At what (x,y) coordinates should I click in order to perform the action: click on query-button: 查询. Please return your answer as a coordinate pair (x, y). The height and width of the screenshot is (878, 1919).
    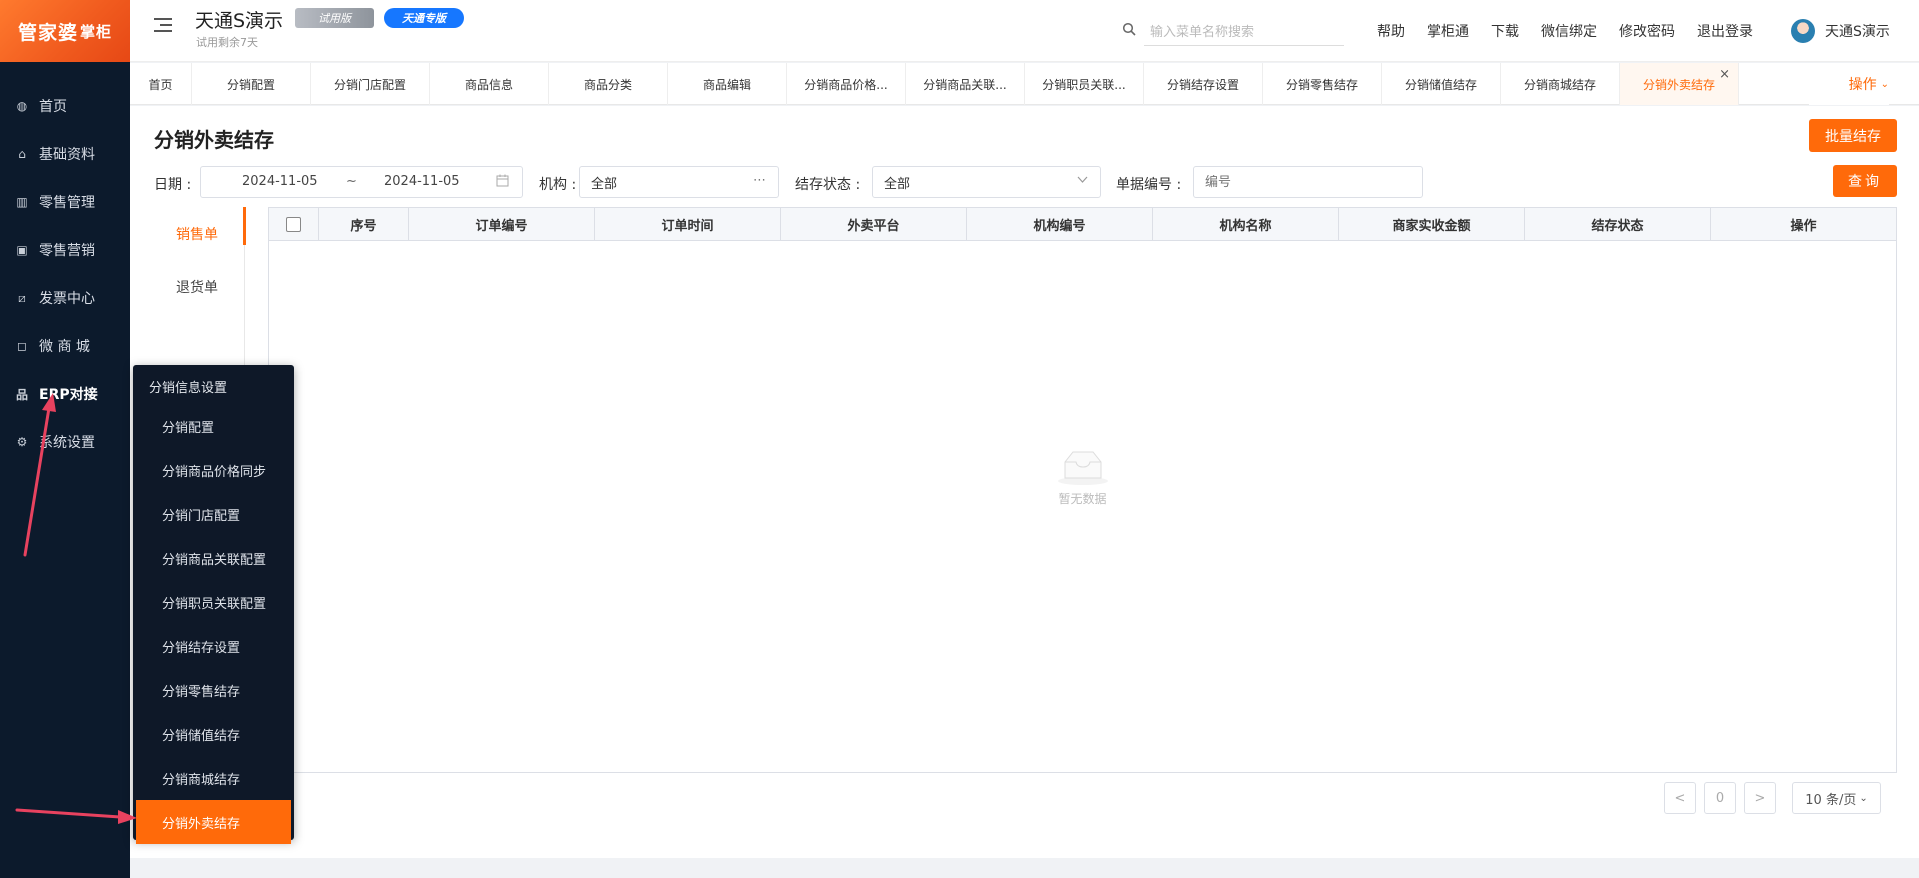
    Looking at the image, I should click on (1865, 181).